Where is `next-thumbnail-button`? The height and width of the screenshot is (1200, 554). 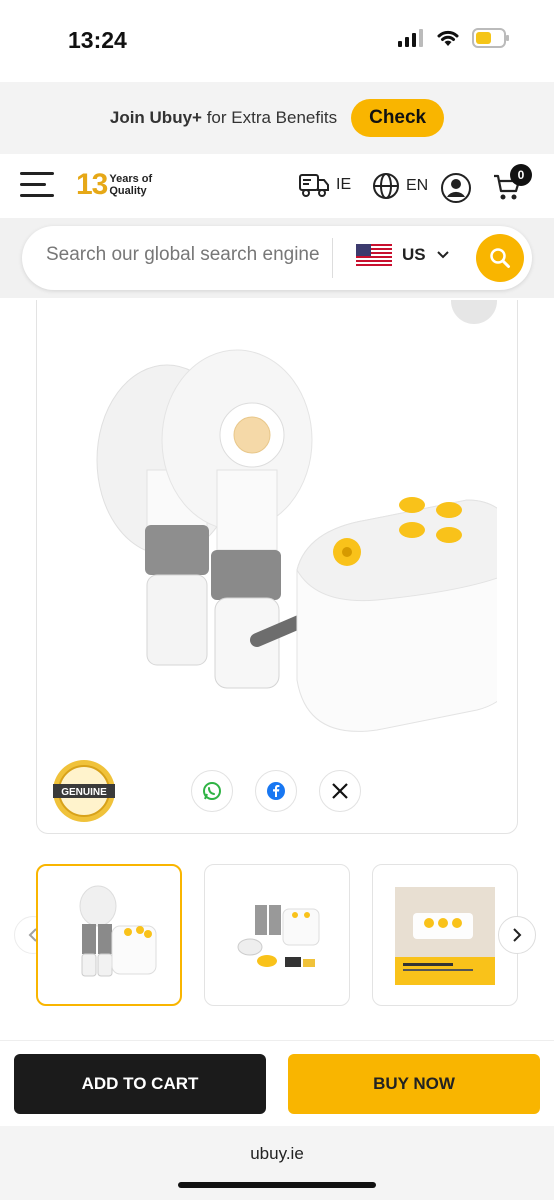
next-thumbnail-button is located at coordinates (517, 935).